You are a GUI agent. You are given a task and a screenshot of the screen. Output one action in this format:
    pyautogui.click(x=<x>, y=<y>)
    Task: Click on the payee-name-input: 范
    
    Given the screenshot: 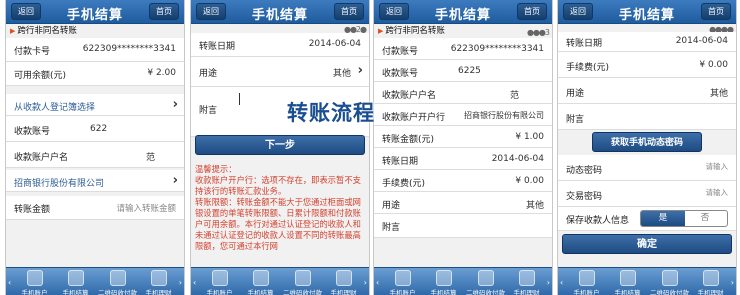 What is the action you would take?
    pyautogui.click(x=150, y=156)
    